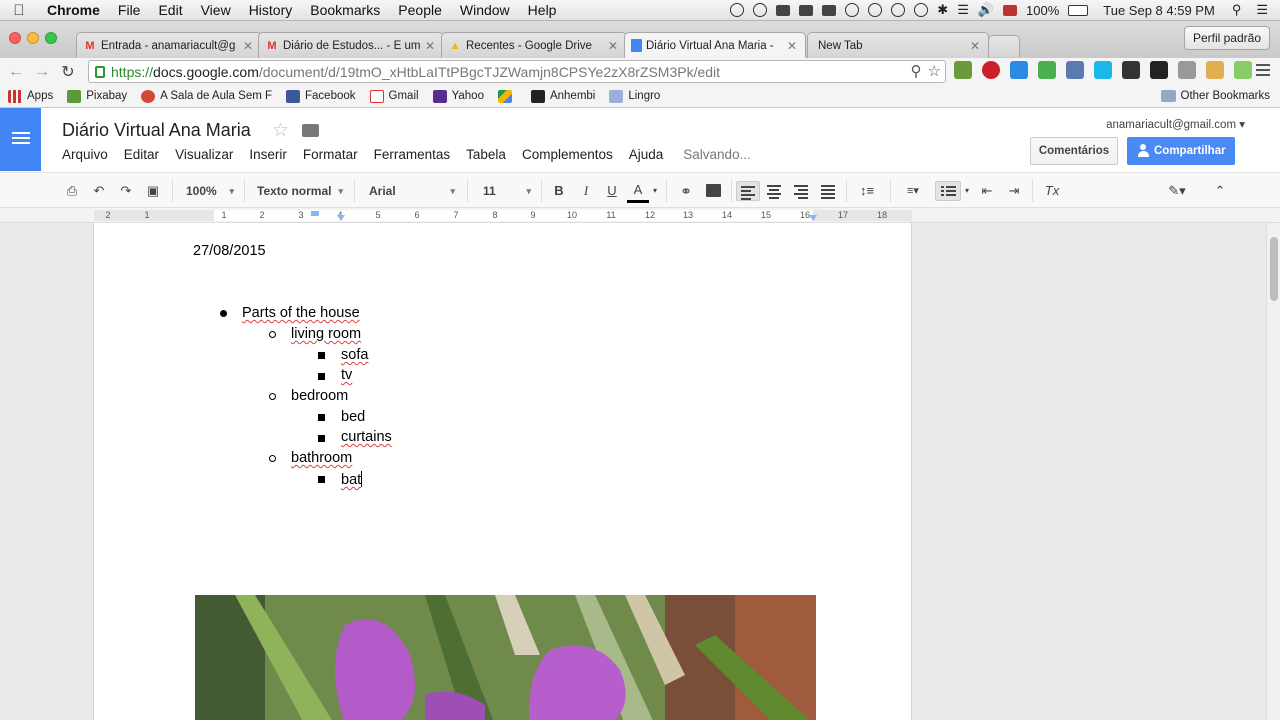 This screenshot has width=1280, height=720. What do you see at coordinates (737, 10) in the screenshot?
I see `record-icon` at bounding box center [737, 10].